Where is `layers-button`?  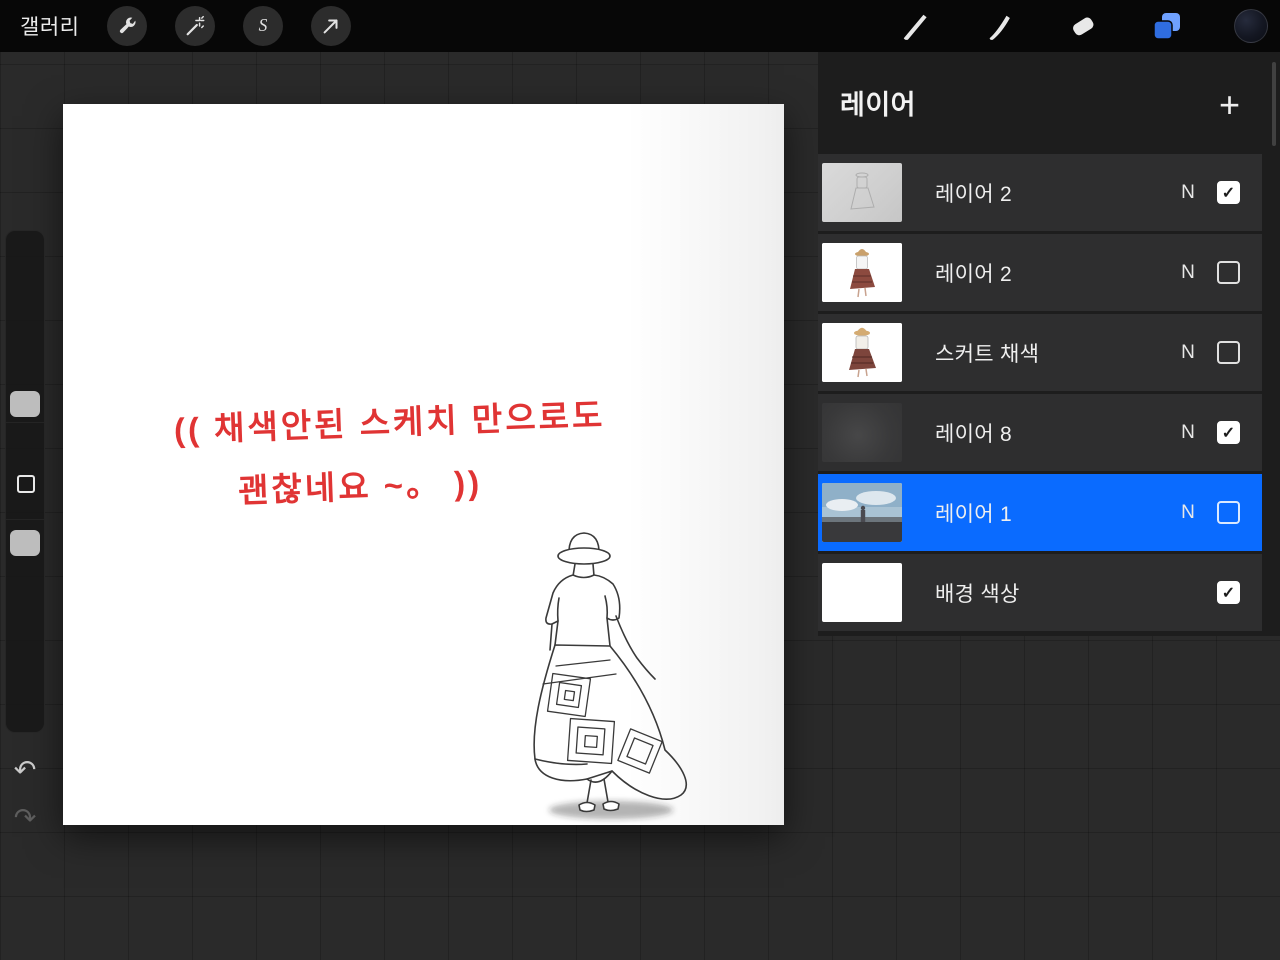 layers-button is located at coordinates (1167, 26).